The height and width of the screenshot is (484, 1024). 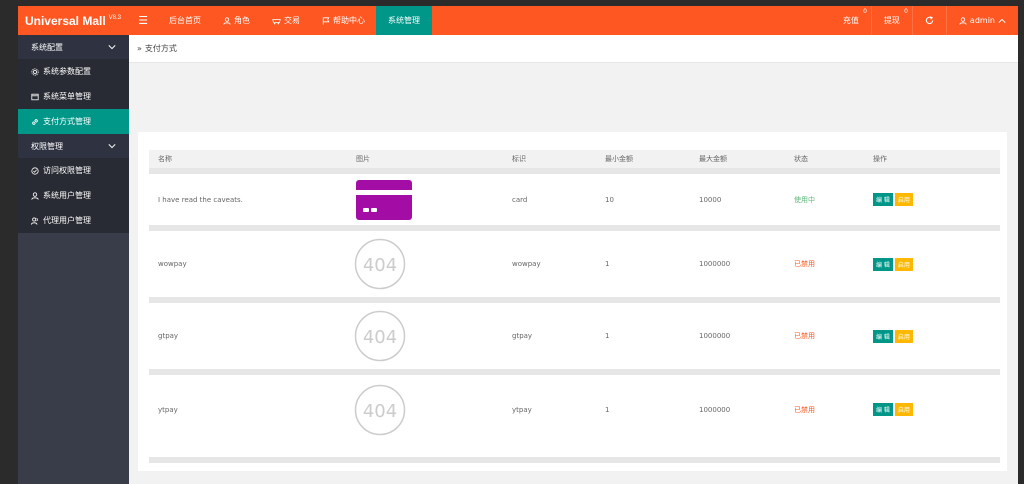 I want to click on group-label: 权限管理, so click(x=47, y=146).